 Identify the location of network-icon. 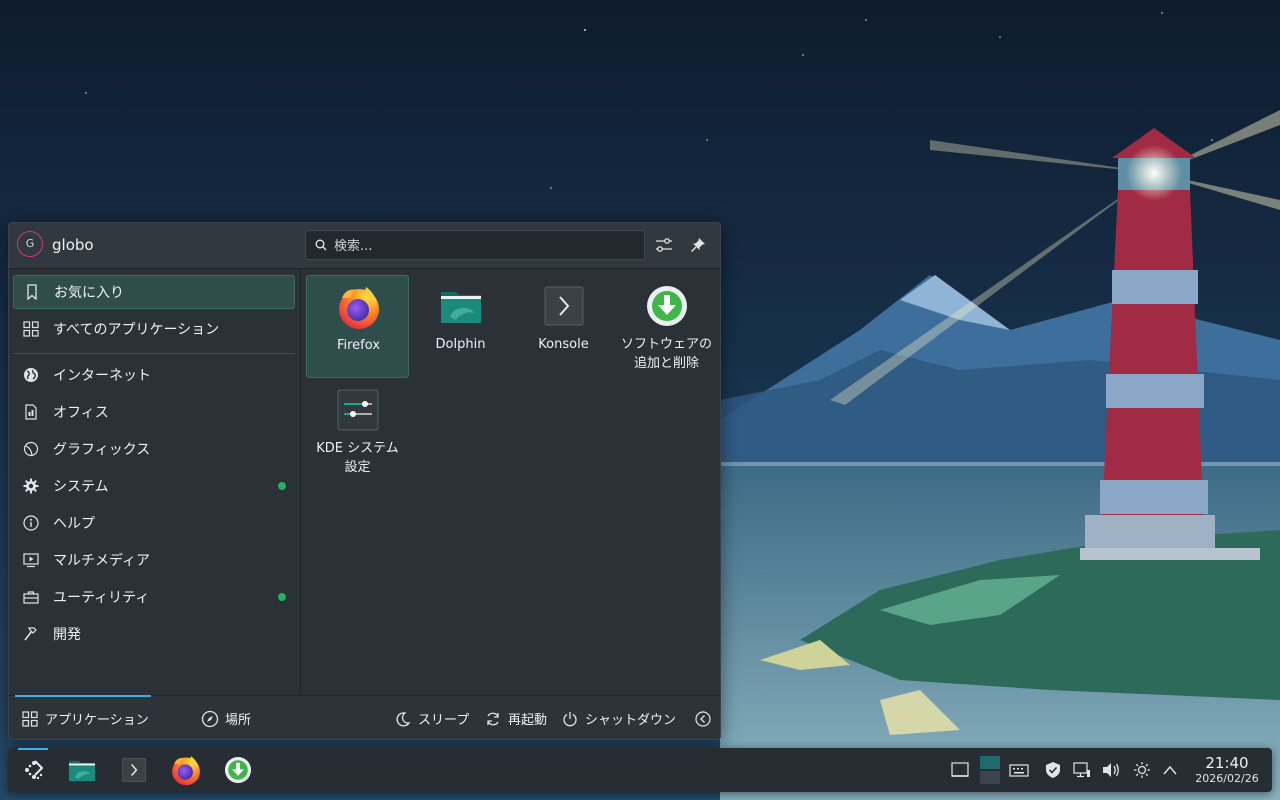
(1081, 770).